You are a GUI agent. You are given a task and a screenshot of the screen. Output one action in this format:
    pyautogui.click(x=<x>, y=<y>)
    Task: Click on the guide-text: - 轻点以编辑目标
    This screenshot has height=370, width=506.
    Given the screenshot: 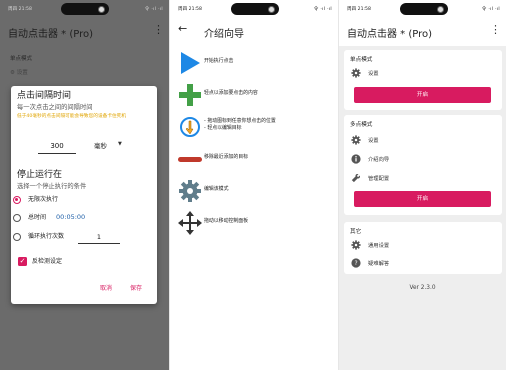 What is the action you would take?
    pyautogui.click(x=223, y=128)
    